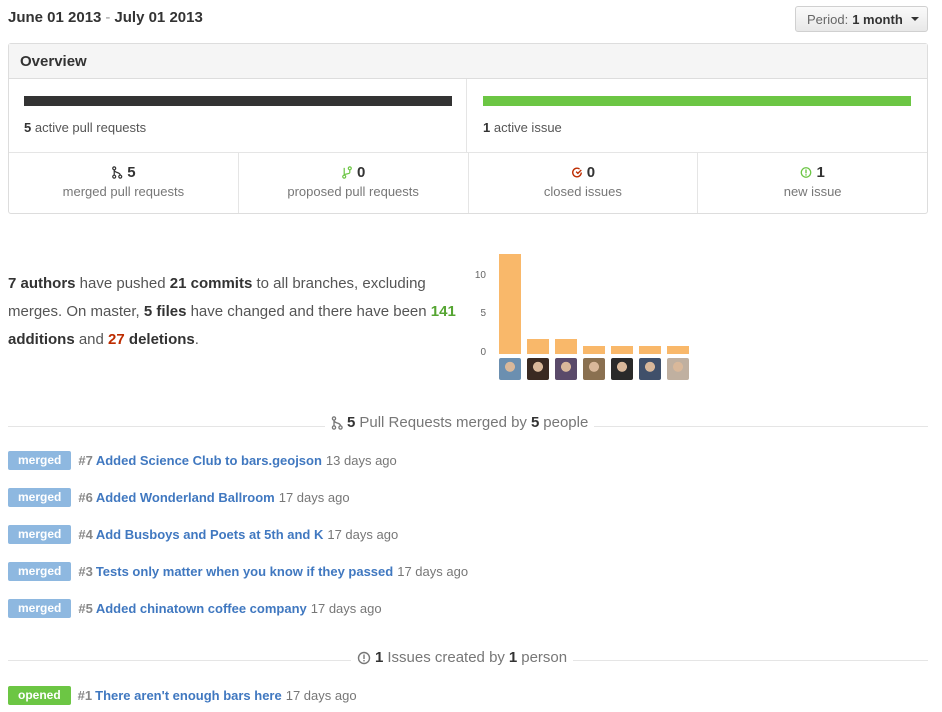  Describe the element at coordinates (443, 422) in the screenshot. I see `pulls-title-text: Pull Requests merged by` at that location.